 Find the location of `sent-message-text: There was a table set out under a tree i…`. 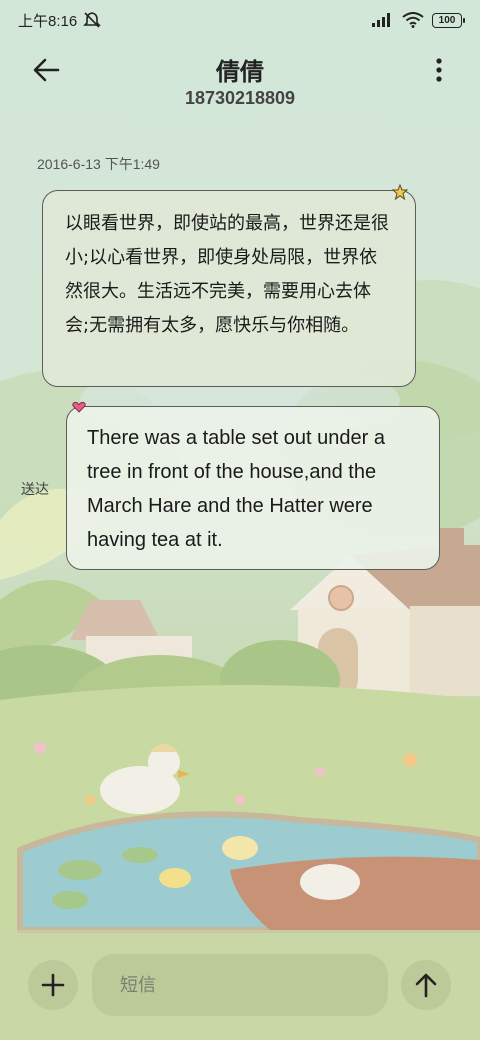

sent-message-text: There was a table set out under a tree i… is located at coordinates (236, 489).